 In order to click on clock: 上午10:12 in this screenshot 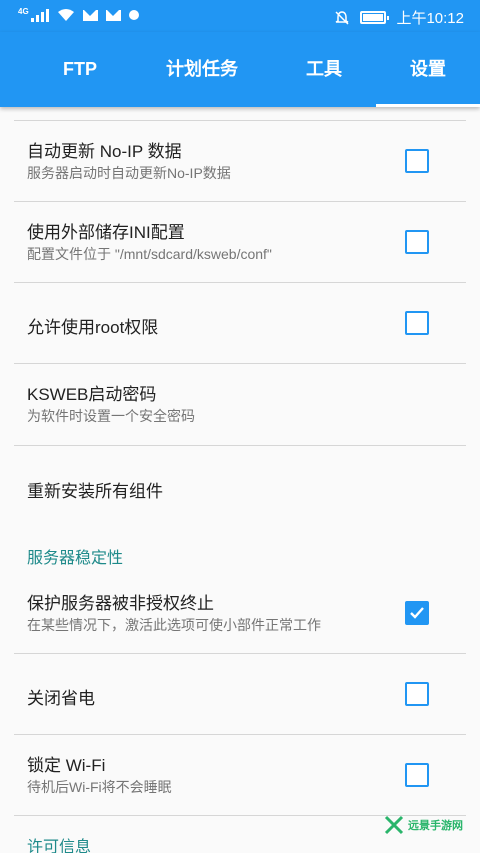, I will do `click(430, 18)`.